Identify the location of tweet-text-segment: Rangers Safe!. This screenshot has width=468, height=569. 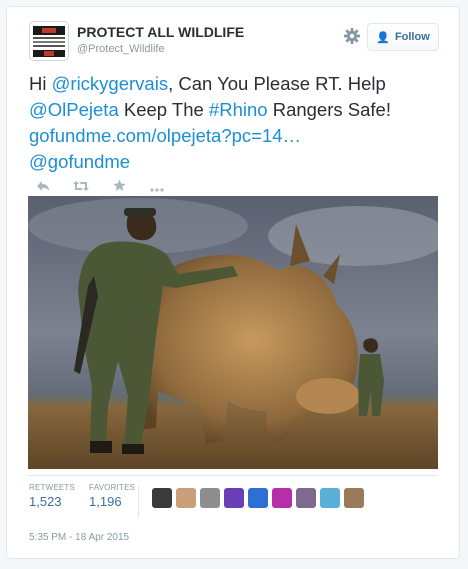
(329, 109).